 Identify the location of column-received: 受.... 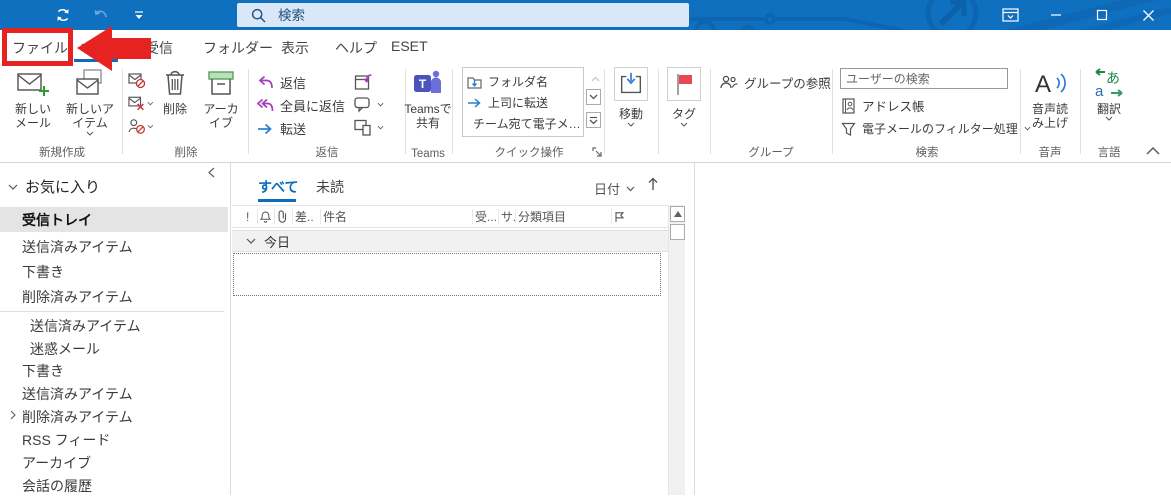
(486, 216).